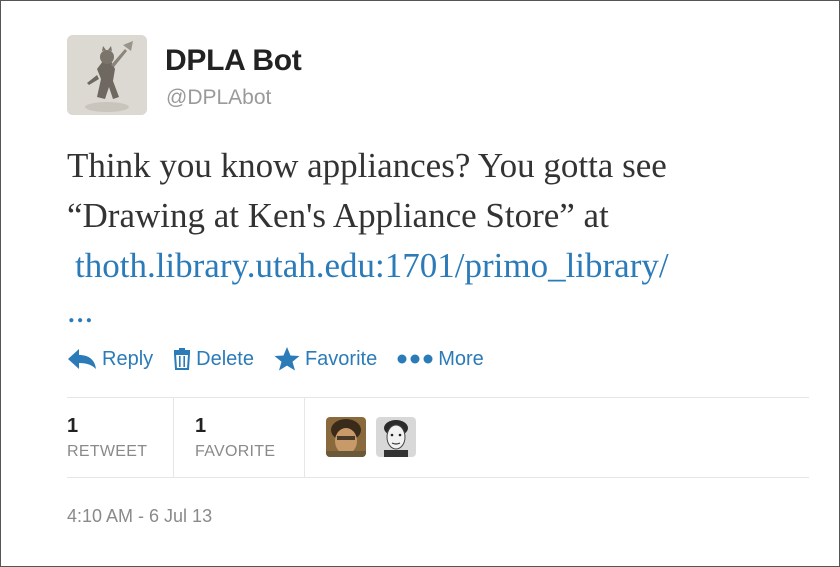  I want to click on delete-button: Delete, so click(213, 359).